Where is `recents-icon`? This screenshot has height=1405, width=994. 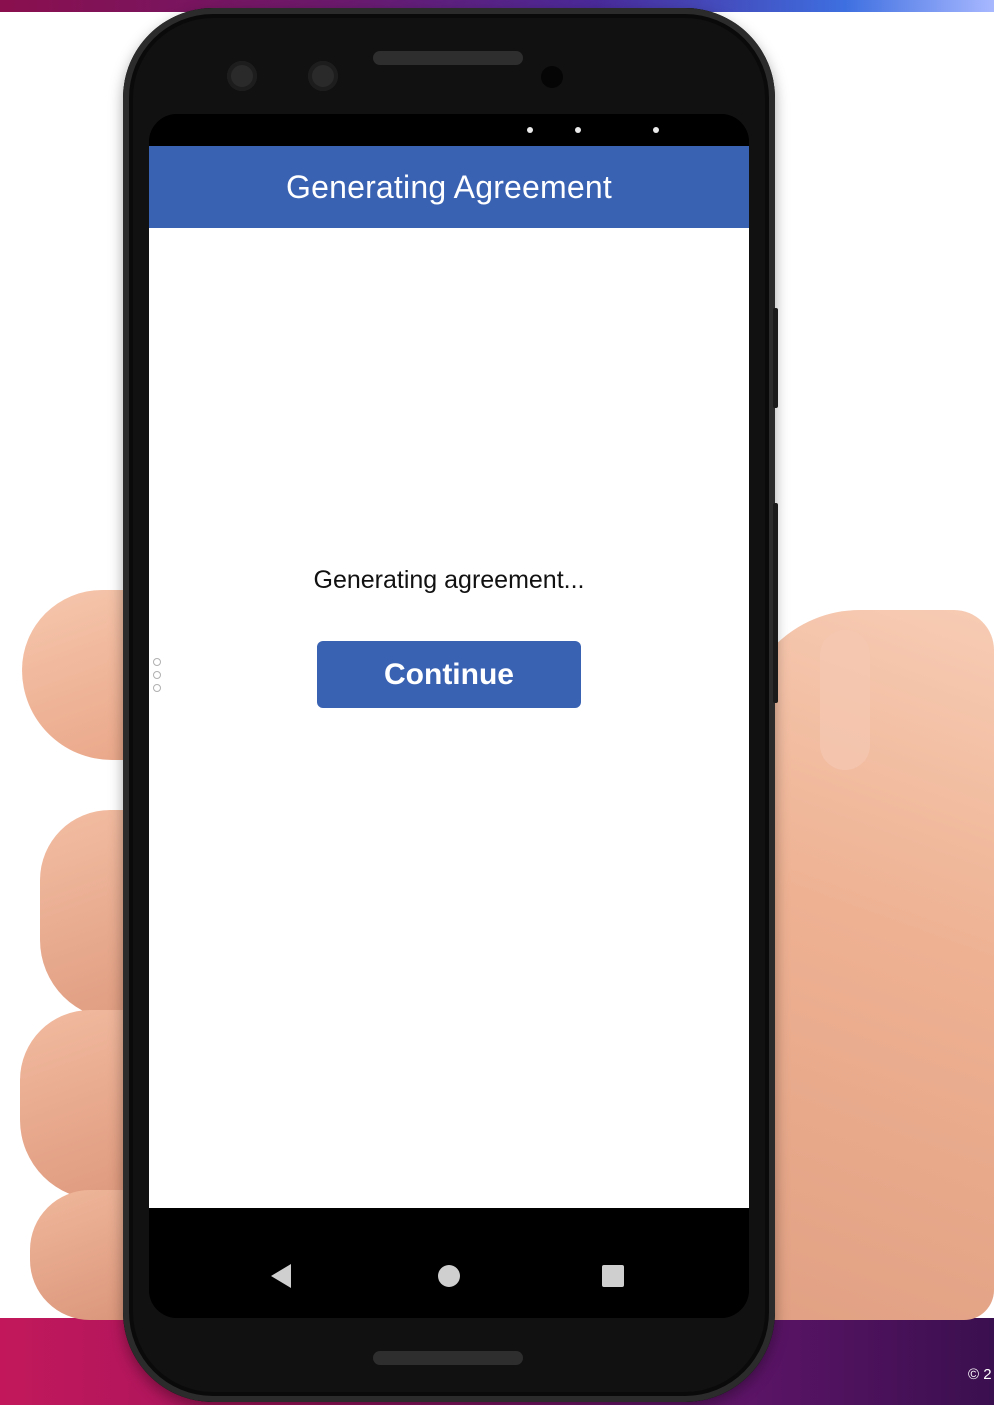 recents-icon is located at coordinates (613, 1276).